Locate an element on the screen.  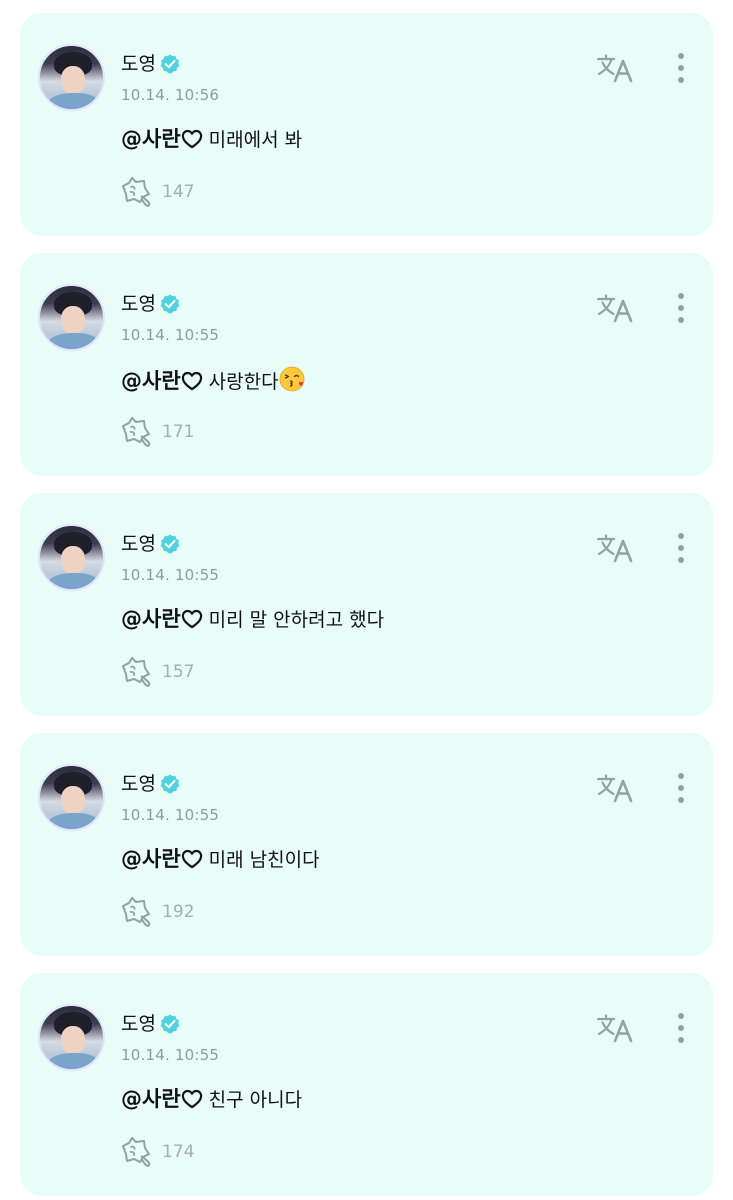
message-text: 사랑한다 is located at coordinates (243, 382).